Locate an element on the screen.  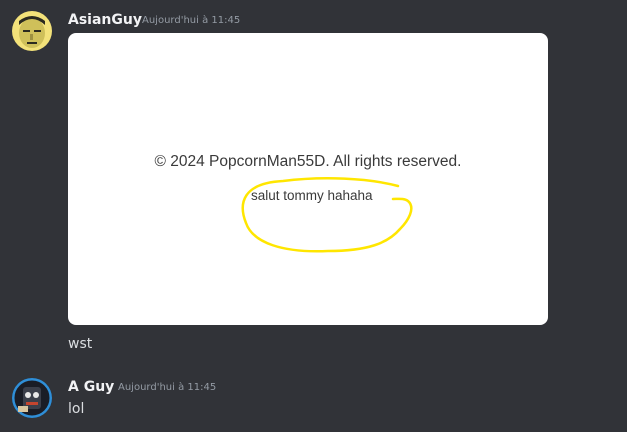
message-author: AsianGuy is located at coordinates (105, 20).